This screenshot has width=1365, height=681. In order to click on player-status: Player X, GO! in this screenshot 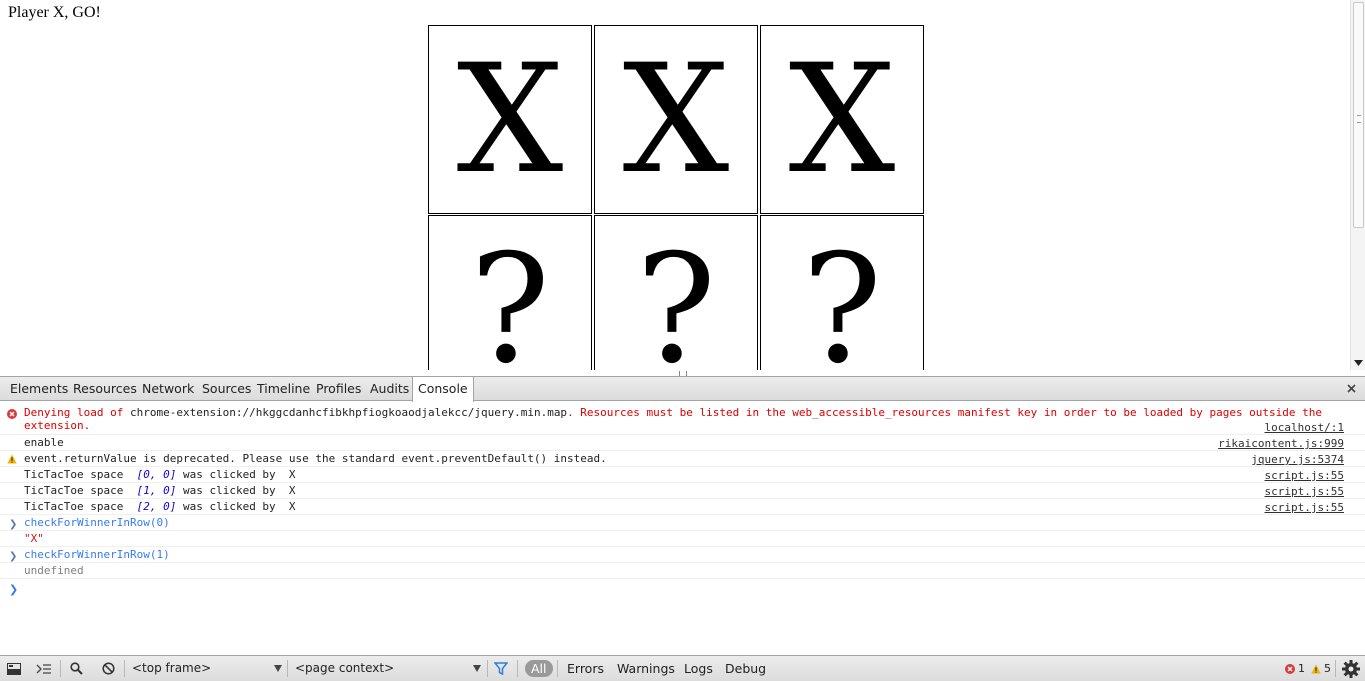, I will do `click(54, 12)`.